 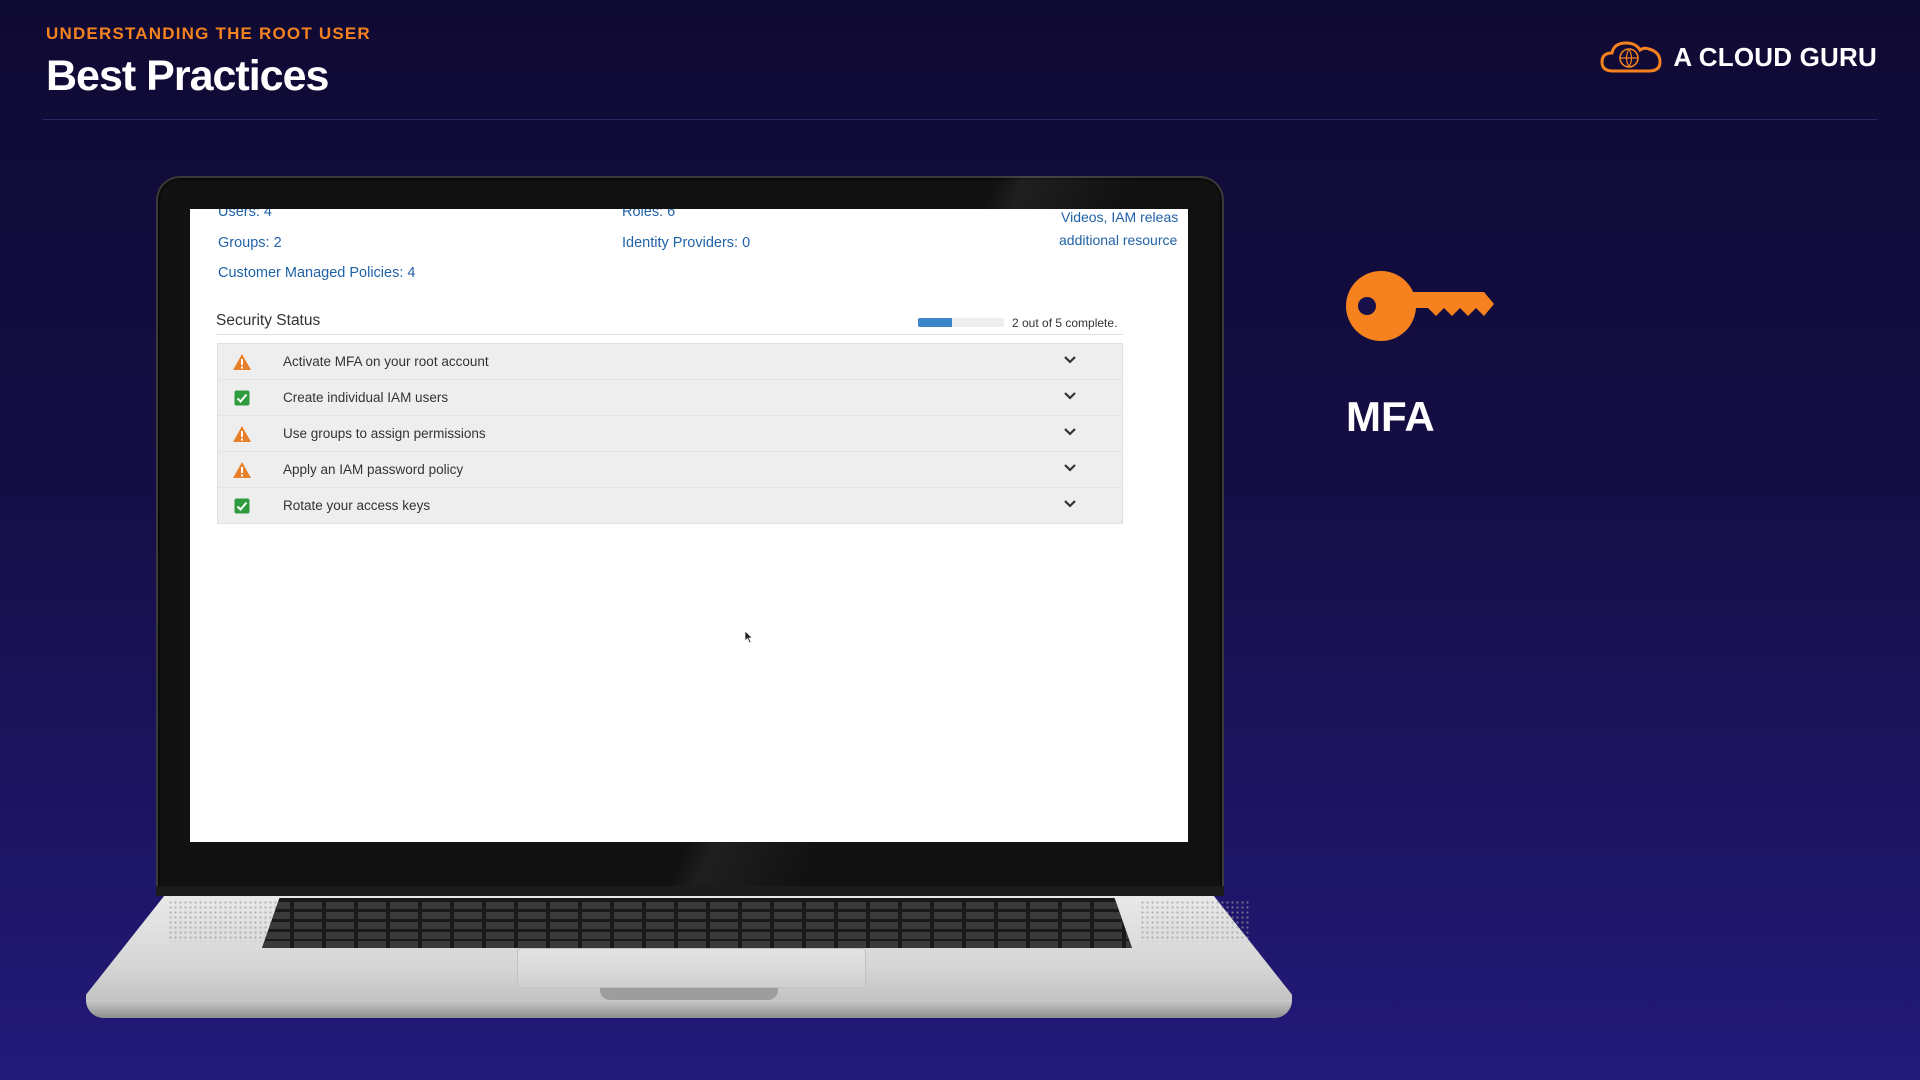 What do you see at coordinates (245, 214) in the screenshot?
I see `users-link: Users: 4` at bounding box center [245, 214].